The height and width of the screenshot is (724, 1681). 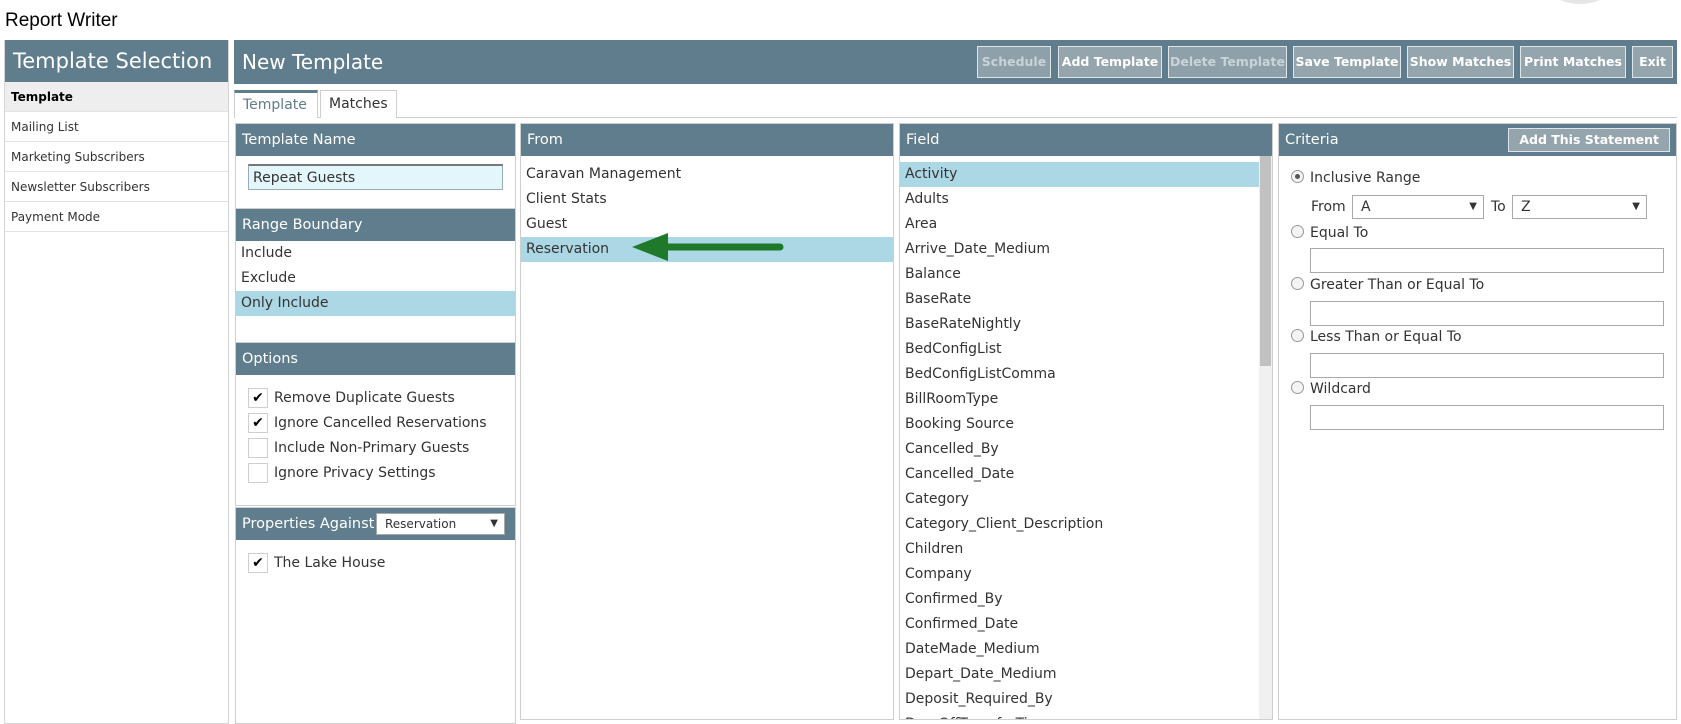 I want to click on less-than-or-equal-input, so click(x=1487, y=365).